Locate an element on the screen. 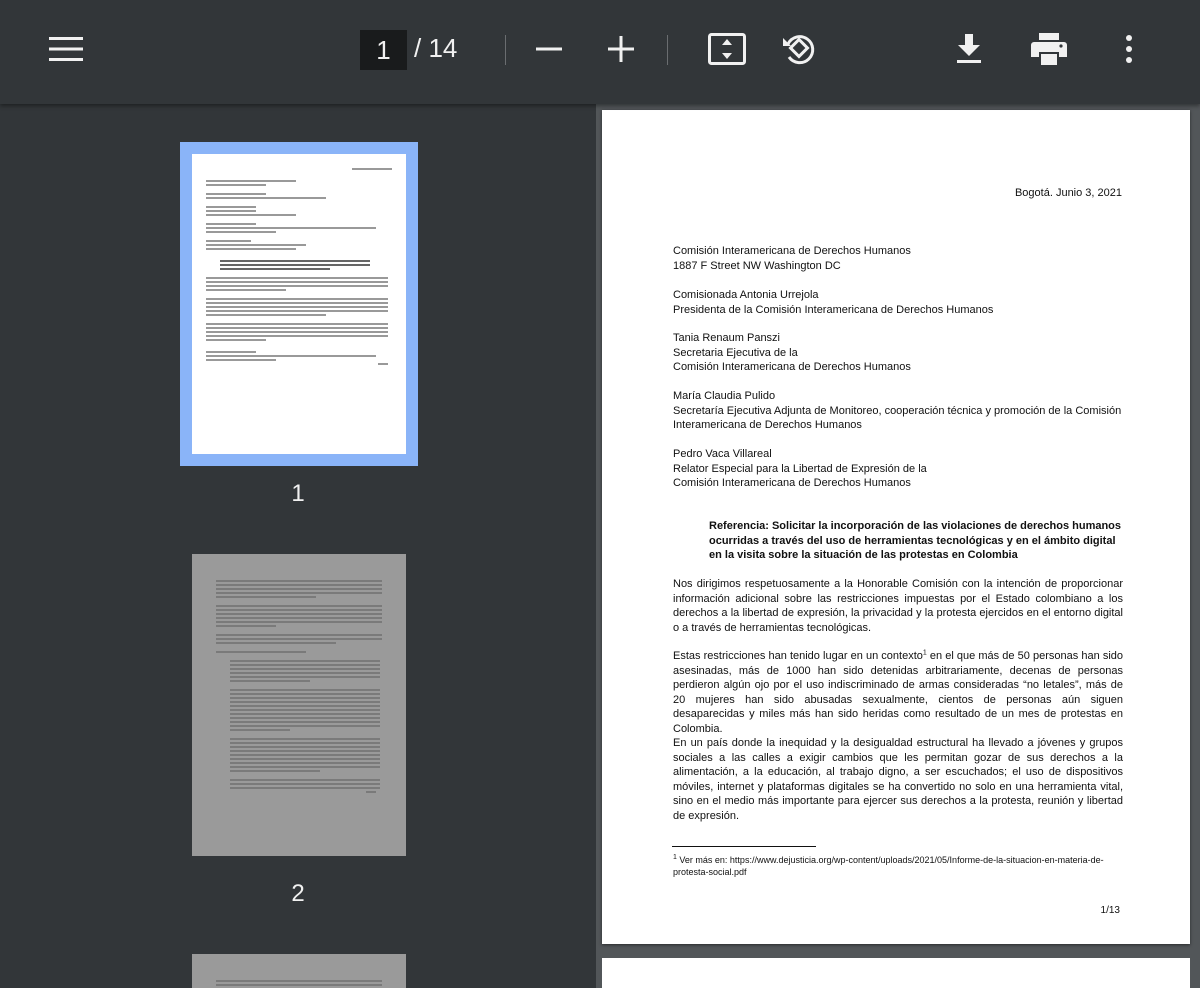 Image resolution: width=1200 pixels, height=988 pixels. recipient-line: Pedro Vaca Villareal is located at coordinates (722, 454).